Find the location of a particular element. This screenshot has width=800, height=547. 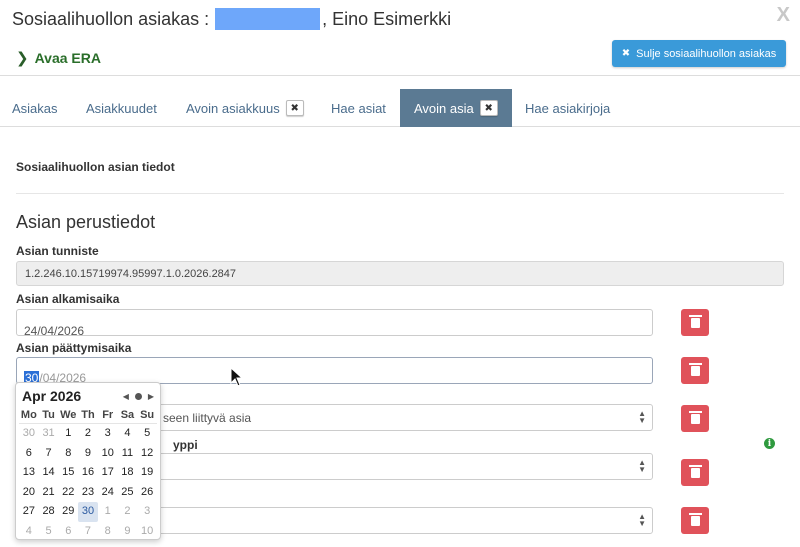

tab-label: Asiakkuudet is located at coordinates (121, 108).